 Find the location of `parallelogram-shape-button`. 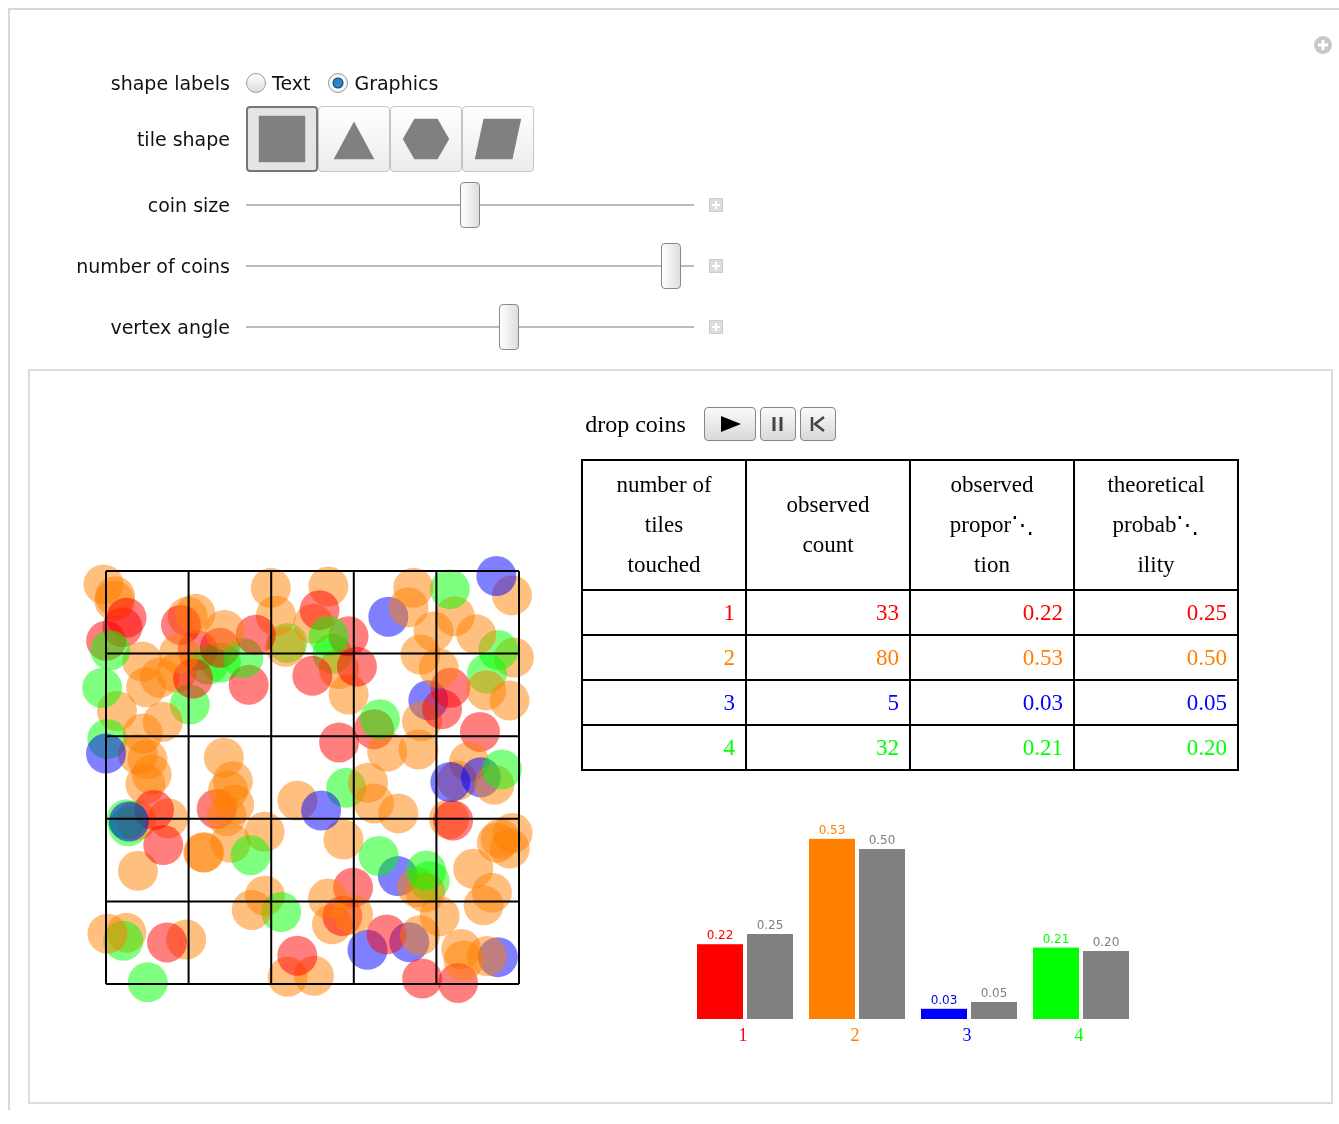

parallelogram-shape-button is located at coordinates (498, 139).